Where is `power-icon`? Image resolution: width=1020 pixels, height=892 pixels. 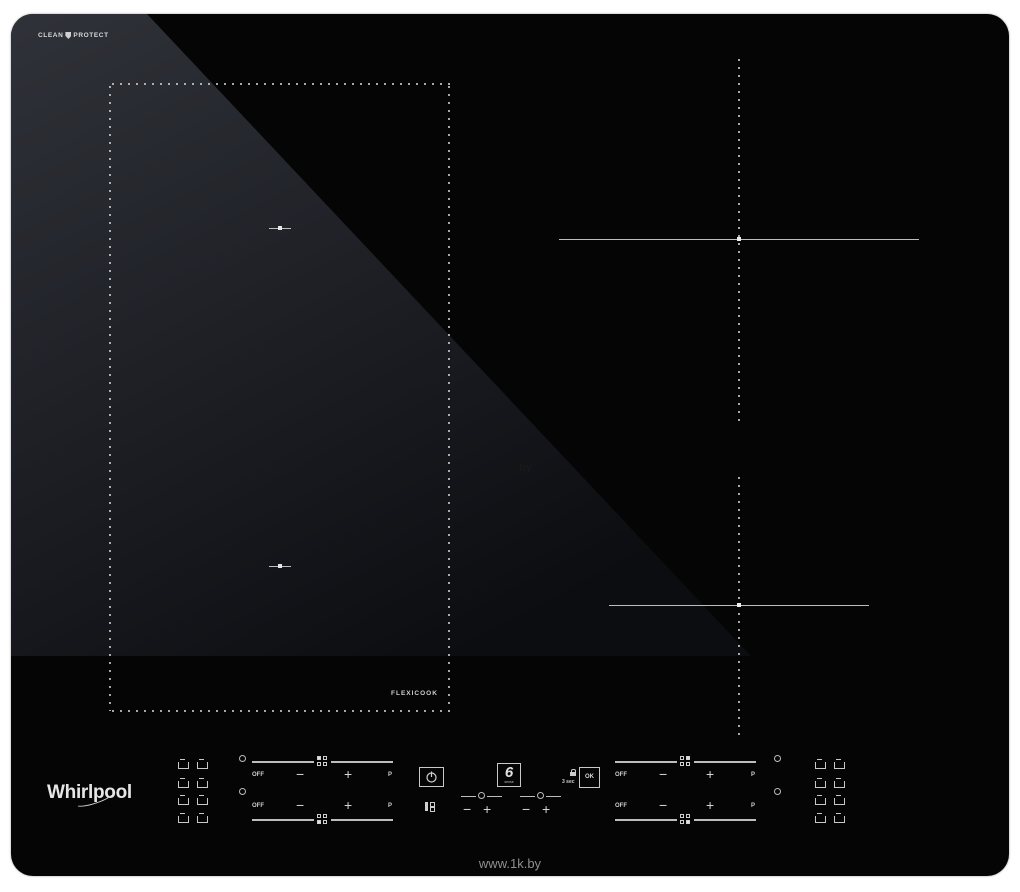
power-icon is located at coordinates (431, 777).